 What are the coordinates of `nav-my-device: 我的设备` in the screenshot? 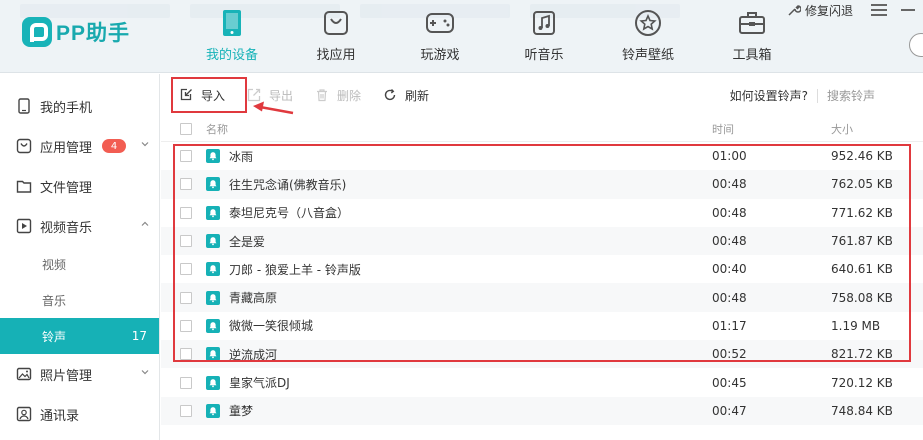 It's located at (232, 38).